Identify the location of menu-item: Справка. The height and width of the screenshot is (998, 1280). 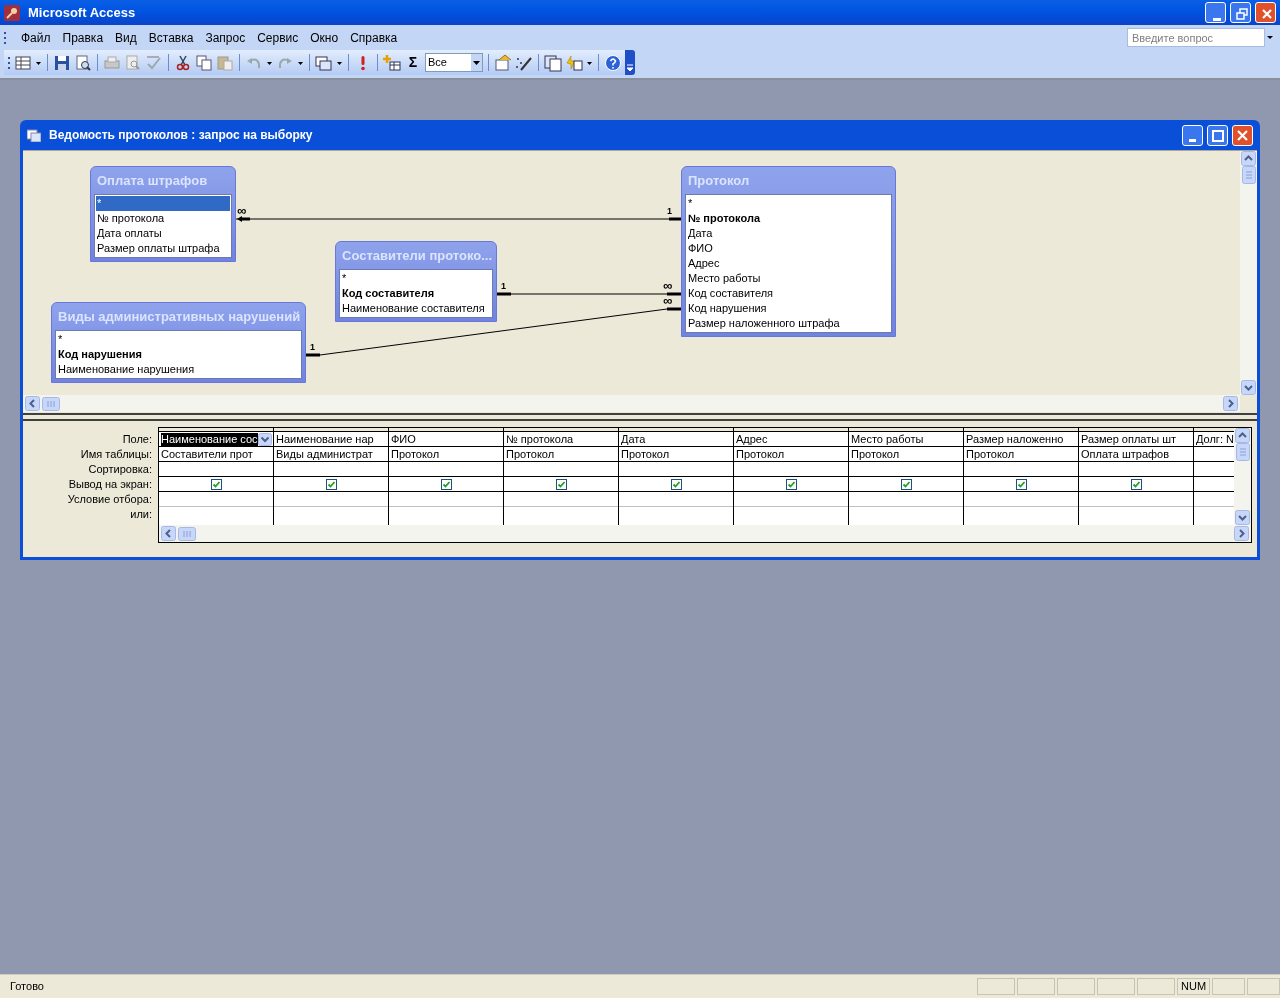
(374, 37).